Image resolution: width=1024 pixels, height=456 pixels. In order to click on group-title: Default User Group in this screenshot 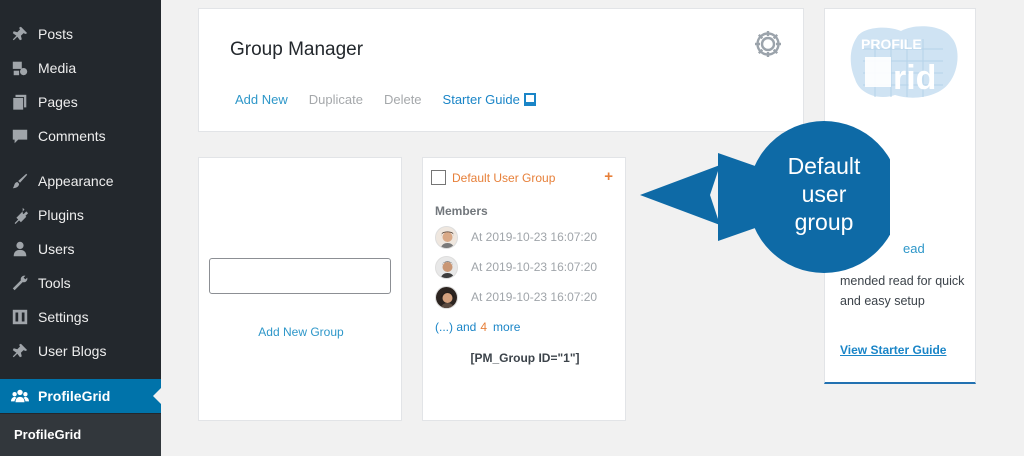, I will do `click(503, 178)`.